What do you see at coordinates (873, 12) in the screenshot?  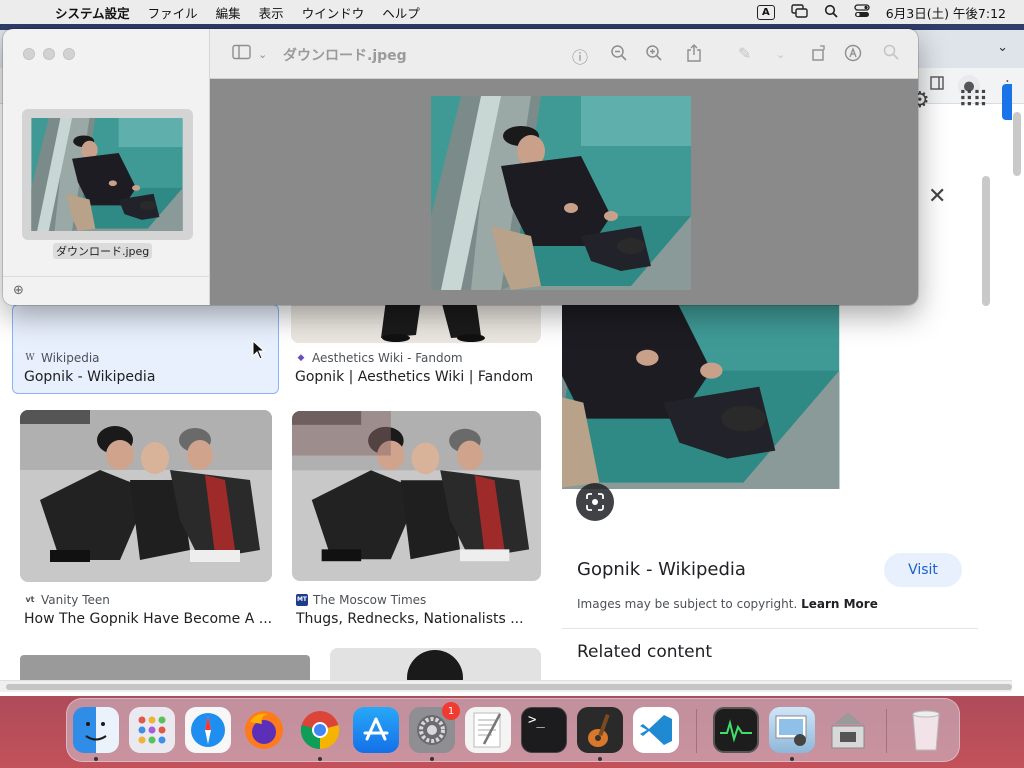 I see `menu-extras: A 6月3日(土) 午後7:12` at bounding box center [873, 12].